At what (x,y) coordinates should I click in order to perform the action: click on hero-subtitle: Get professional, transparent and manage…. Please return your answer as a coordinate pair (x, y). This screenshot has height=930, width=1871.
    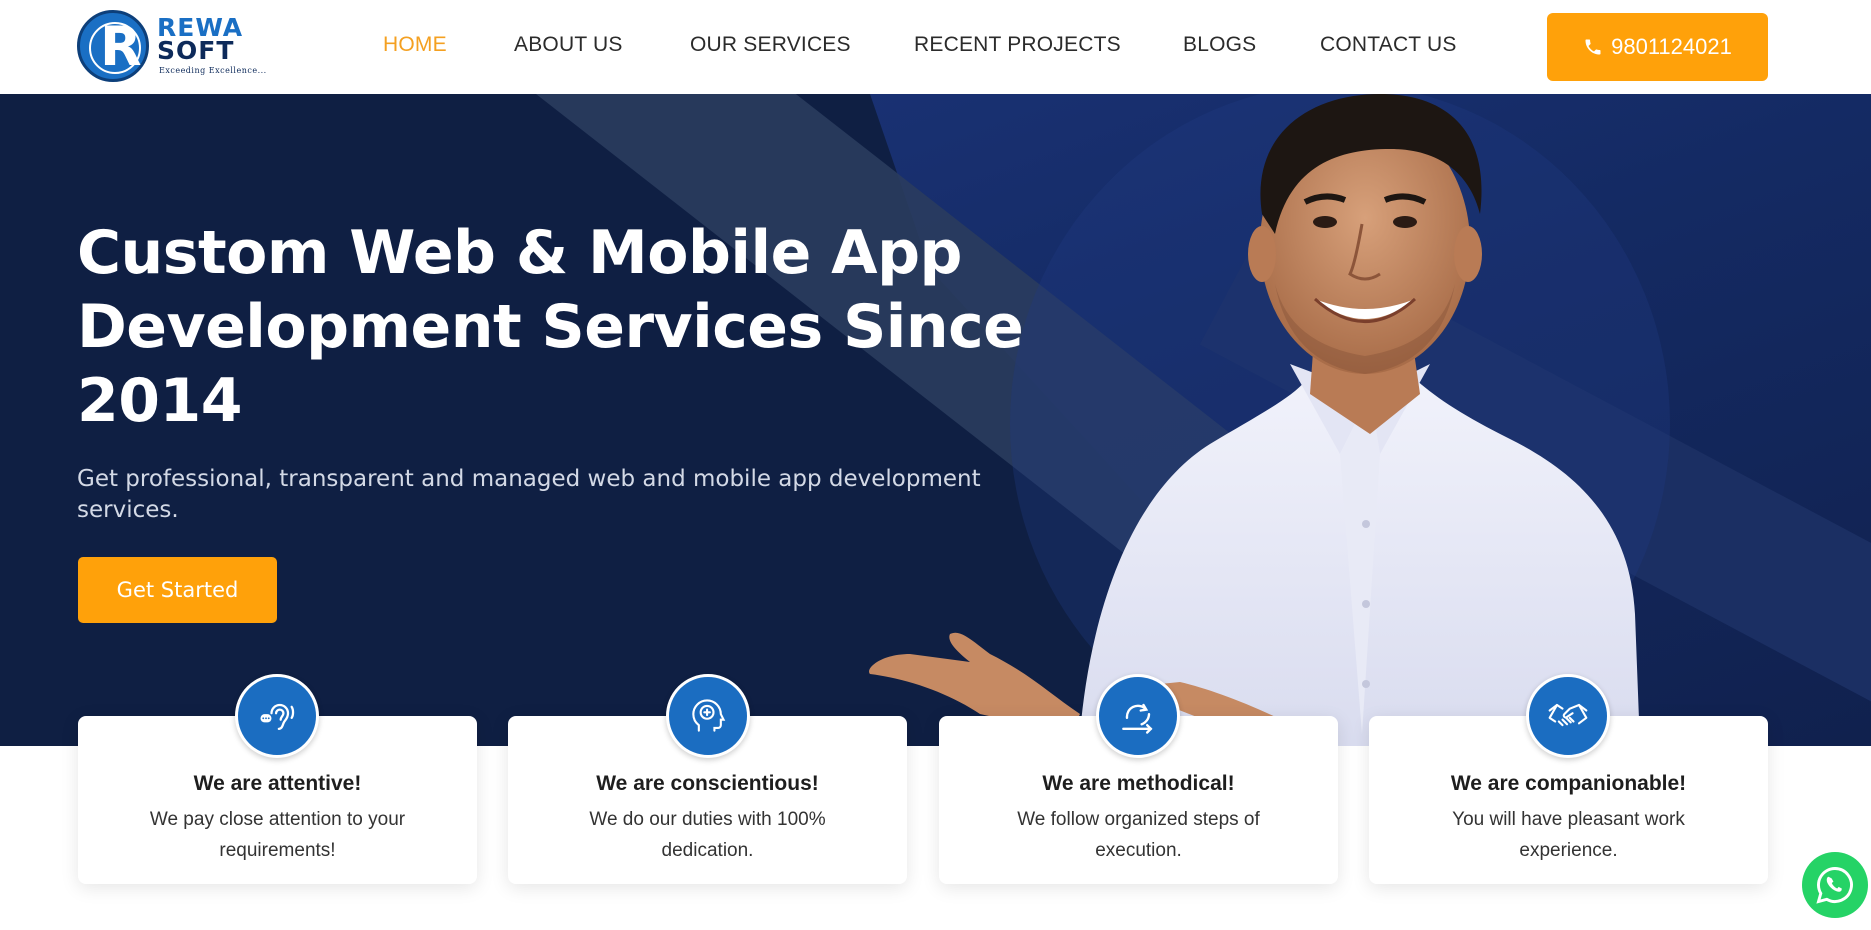
    Looking at the image, I should click on (529, 494).